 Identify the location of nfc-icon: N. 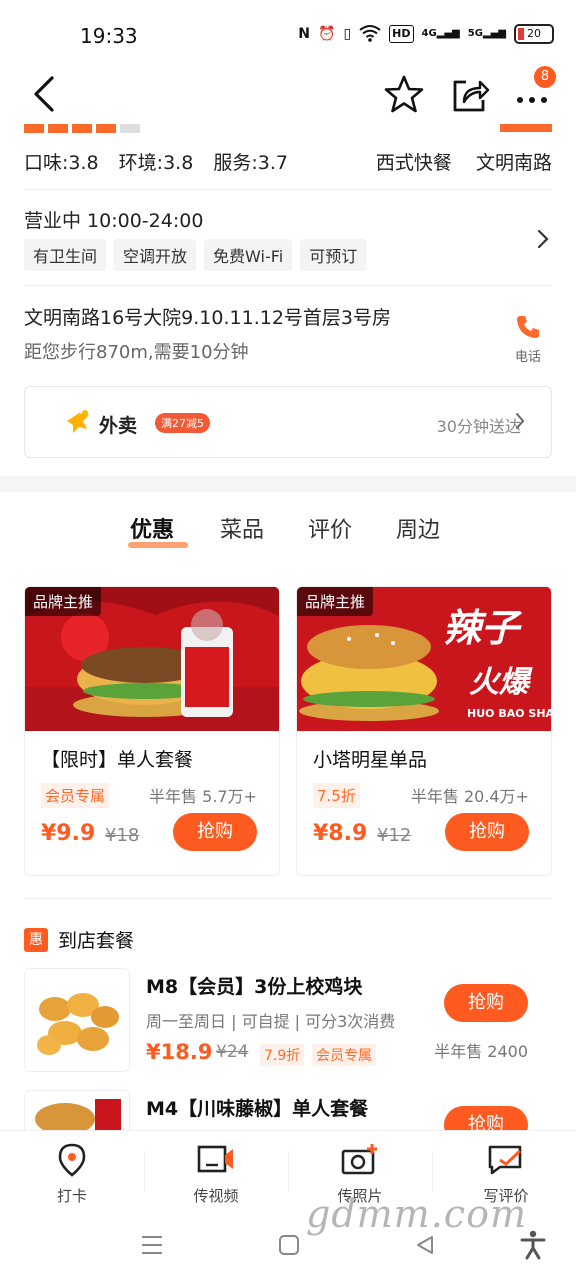
(304, 34).